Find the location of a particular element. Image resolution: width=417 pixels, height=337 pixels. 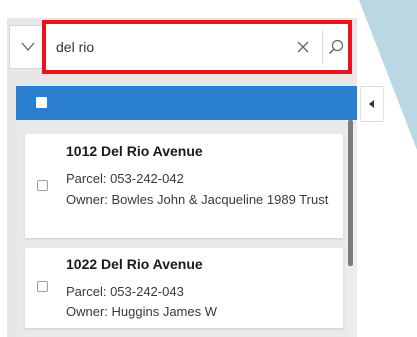

chevron-left-icon is located at coordinates (371, 104).